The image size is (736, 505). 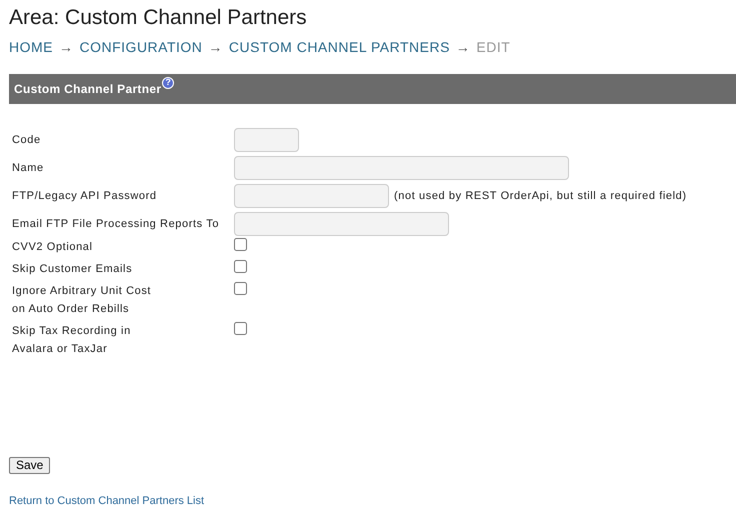 I want to click on field-label: Code, so click(x=26, y=140).